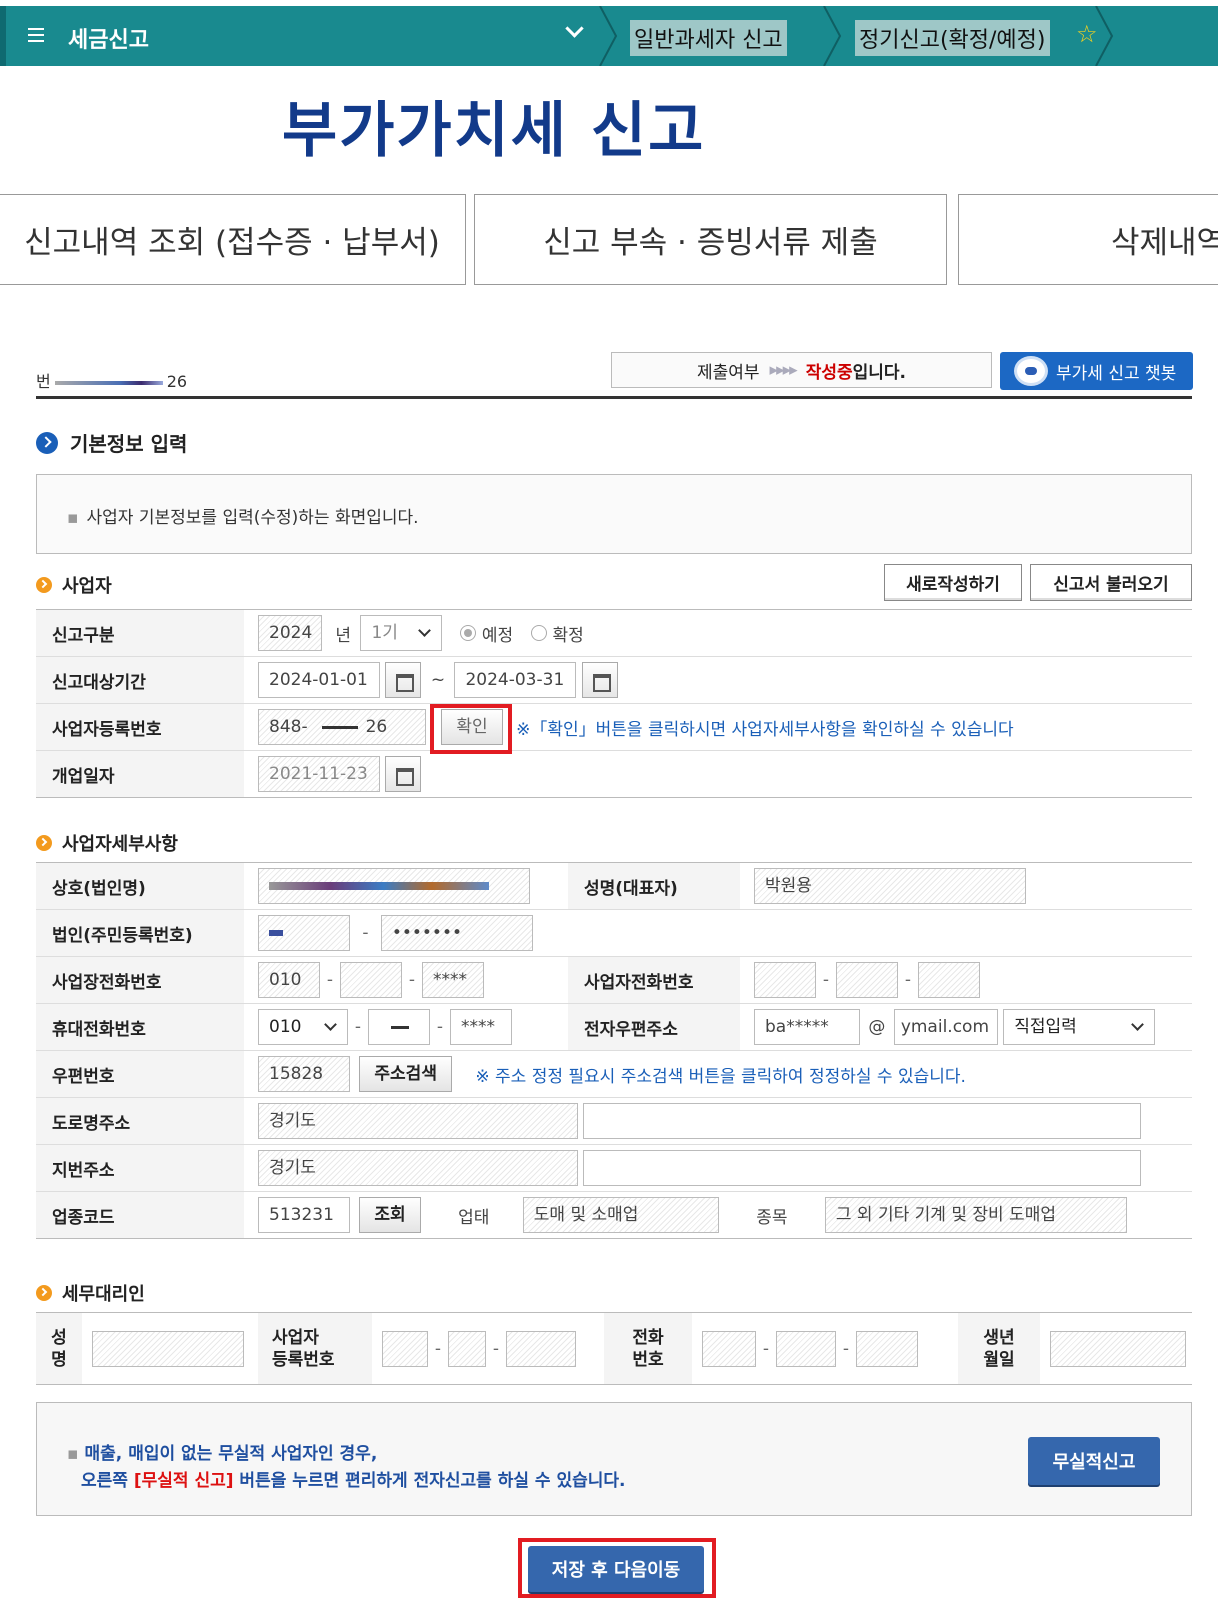  I want to click on email-id-field: ba*****, so click(807, 1027).